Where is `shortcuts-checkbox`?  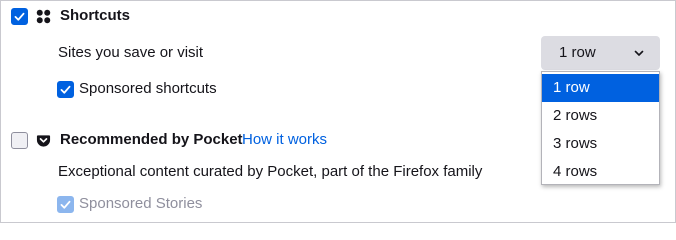 shortcuts-checkbox is located at coordinates (19, 16).